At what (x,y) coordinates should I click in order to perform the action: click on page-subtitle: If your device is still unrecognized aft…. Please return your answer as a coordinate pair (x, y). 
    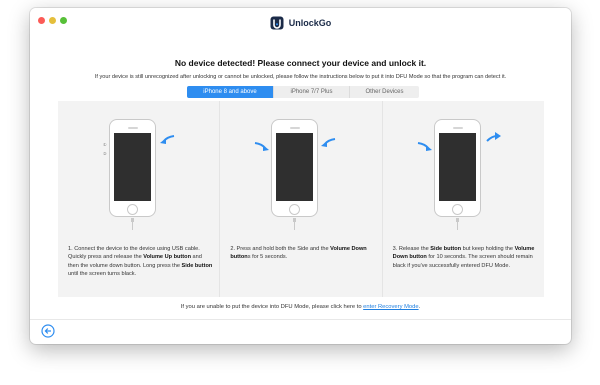
    Looking at the image, I should click on (300, 77).